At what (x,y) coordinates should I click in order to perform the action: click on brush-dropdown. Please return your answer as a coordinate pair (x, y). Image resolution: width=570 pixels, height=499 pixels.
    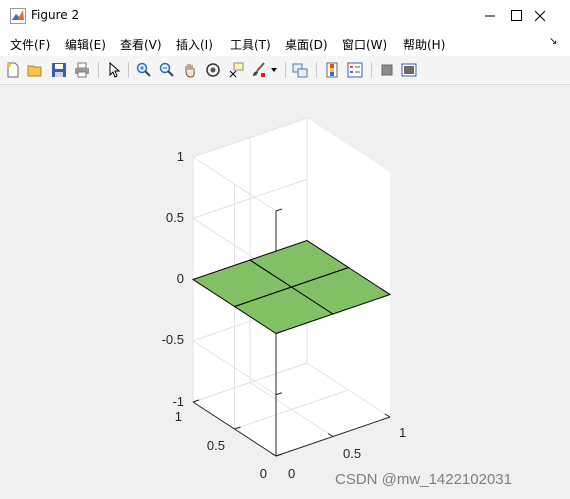
    Looking at the image, I should click on (274, 70).